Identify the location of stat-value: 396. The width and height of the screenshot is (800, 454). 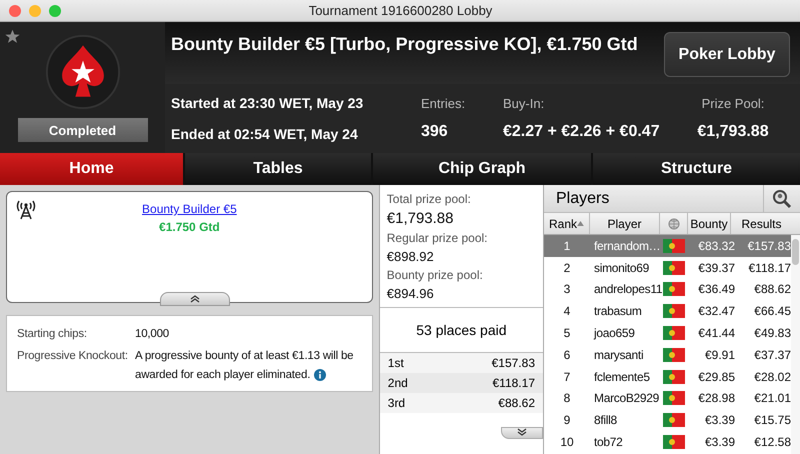
(434, 132).